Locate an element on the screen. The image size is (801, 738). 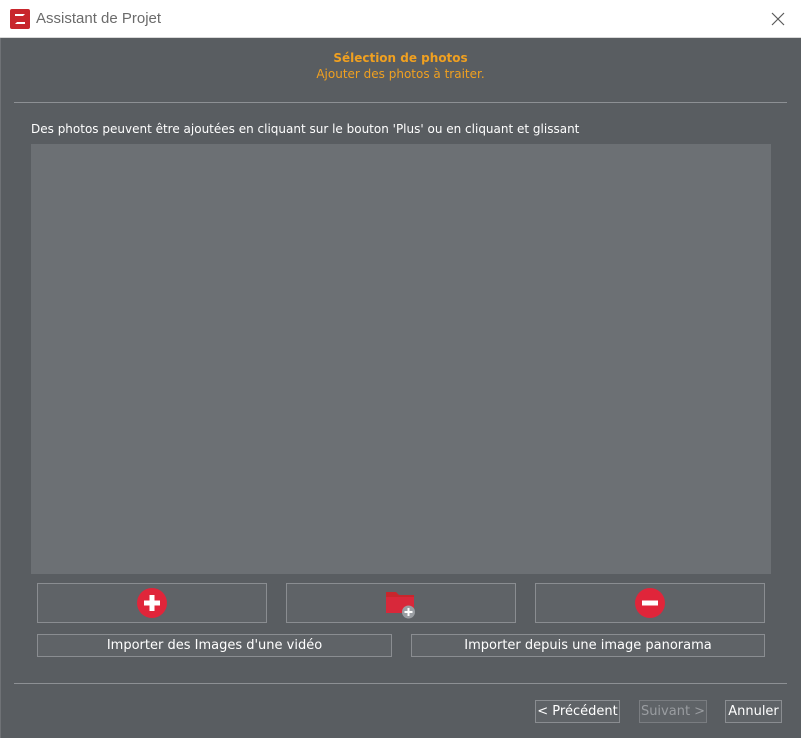
remove-photos-button is located at coordinates (650, 603).